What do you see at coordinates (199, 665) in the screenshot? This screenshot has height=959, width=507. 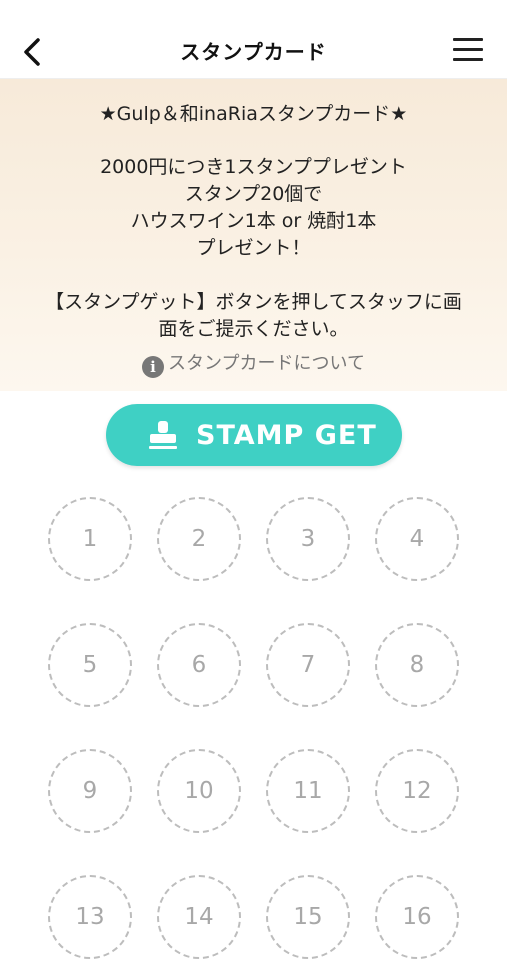 I see `stamp-slot: 6` at bounding box center [199, 665].